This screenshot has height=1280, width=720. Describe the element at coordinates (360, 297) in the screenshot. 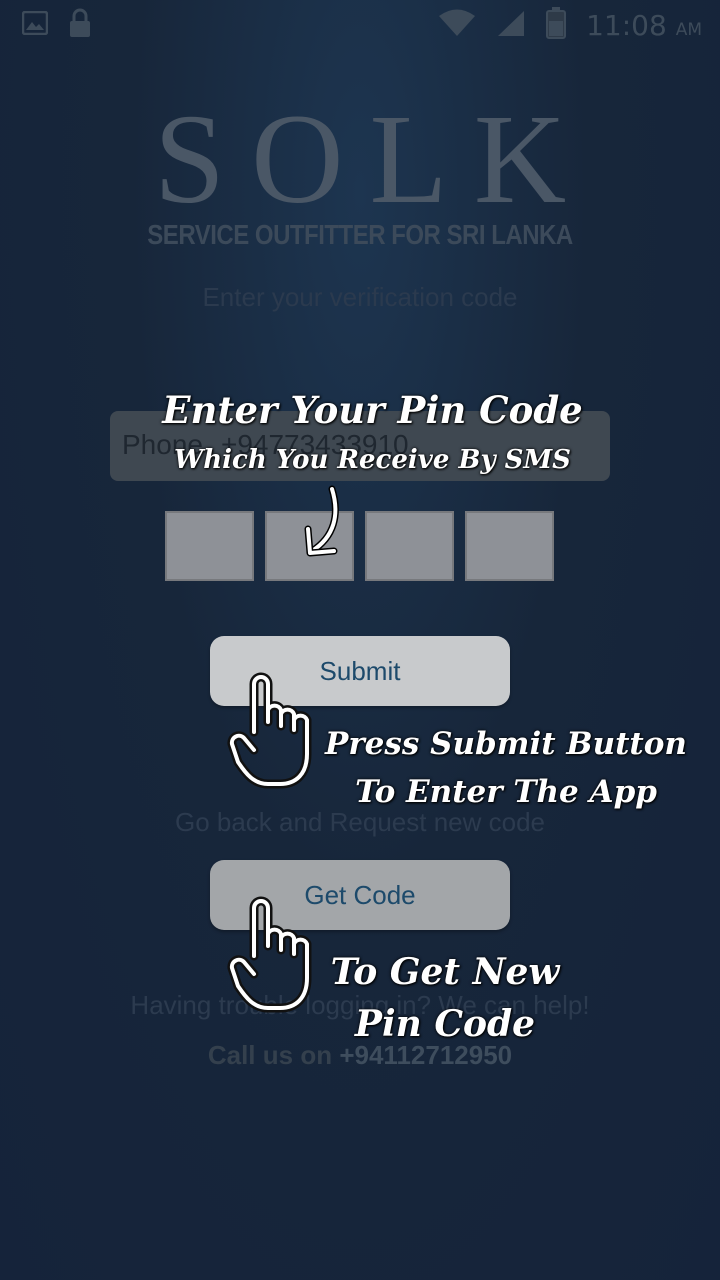

I see `verification-heading: Enter your verification code` at that location.